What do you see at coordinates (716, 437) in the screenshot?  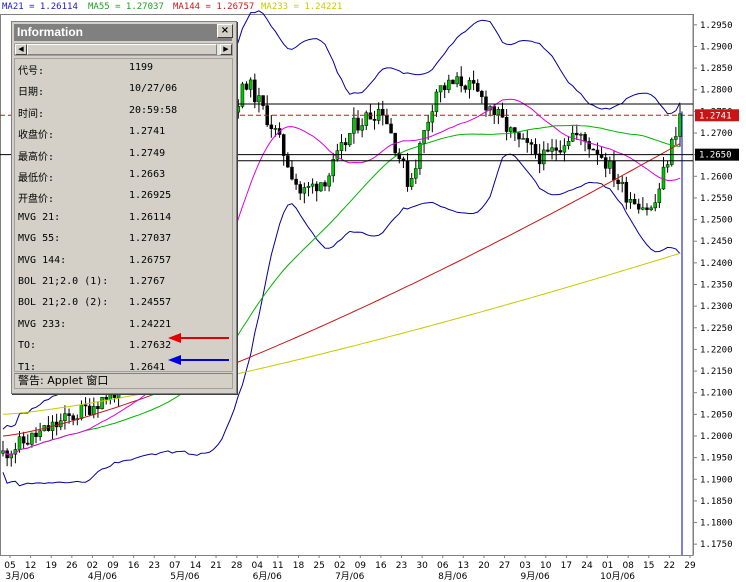 I see `y-tick-label: 1.2000` at bounding box center [716, 437].